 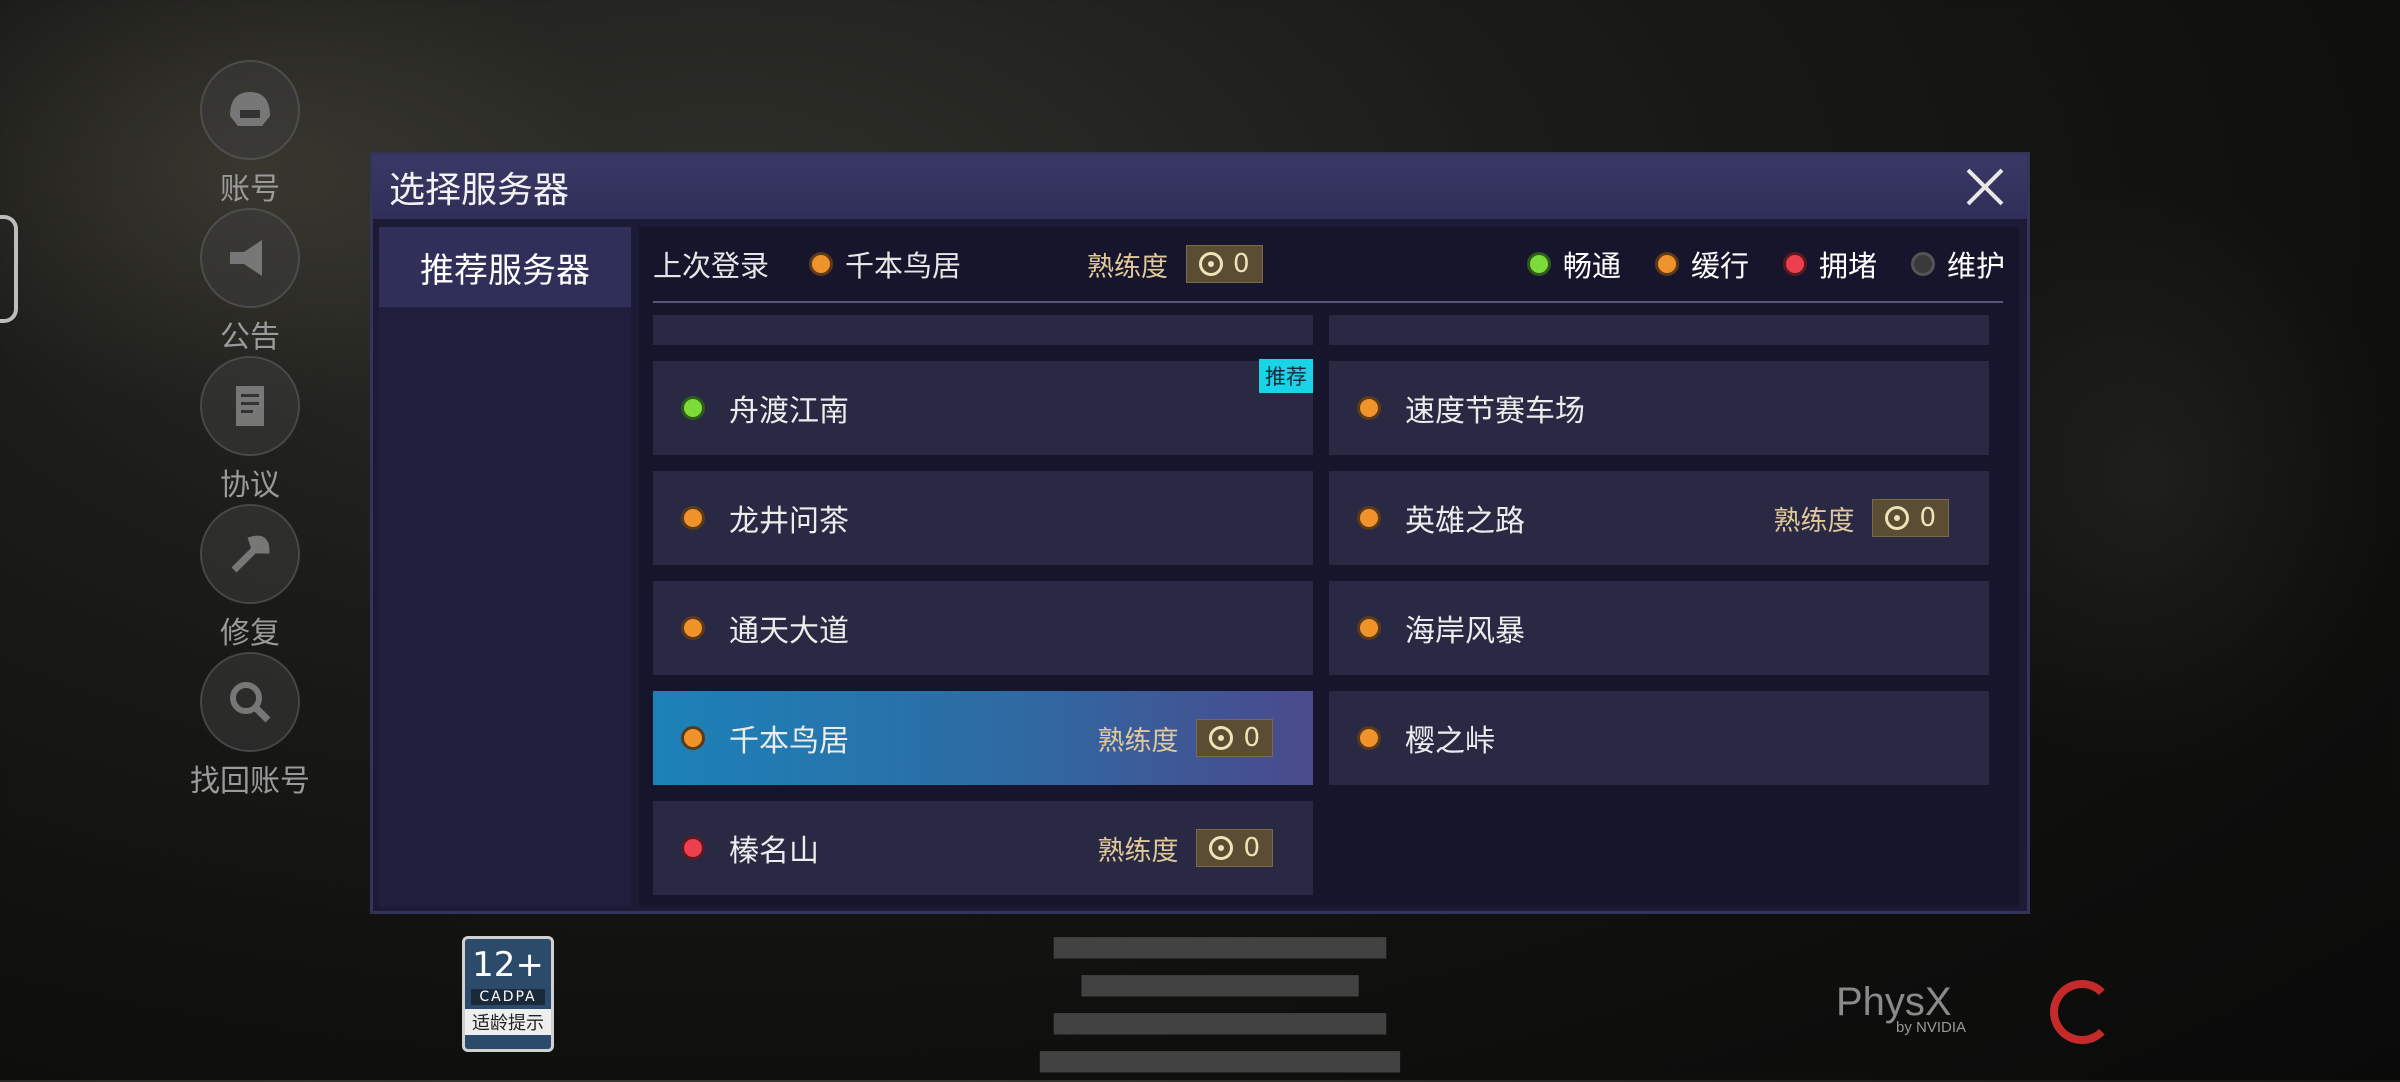 What do you see at coordinates (1465, 631) in the screenshot?
I see `server-name: 海岸风暴` at bounding box center [1465, 631].